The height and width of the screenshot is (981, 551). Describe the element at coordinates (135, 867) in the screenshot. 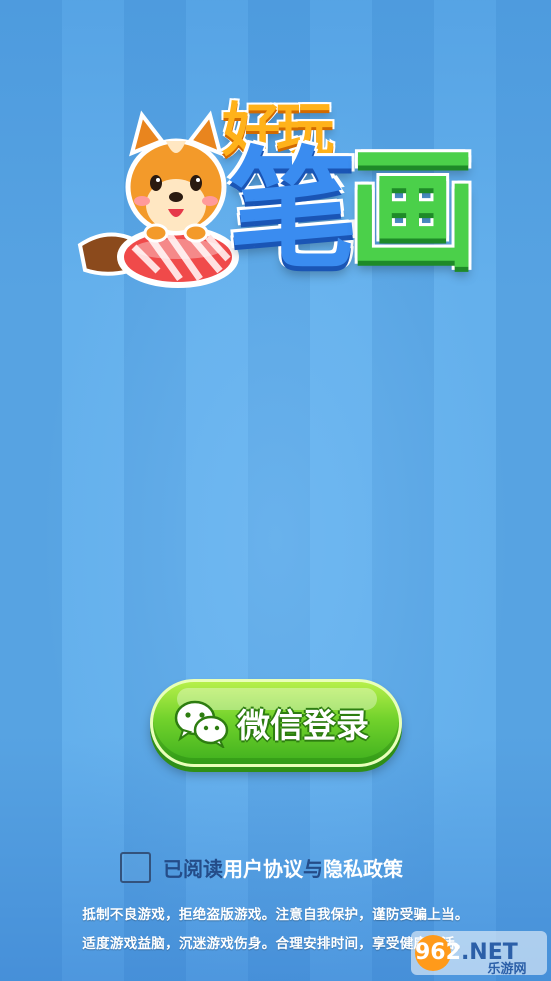

I see `agreement-checkbox` at that location.